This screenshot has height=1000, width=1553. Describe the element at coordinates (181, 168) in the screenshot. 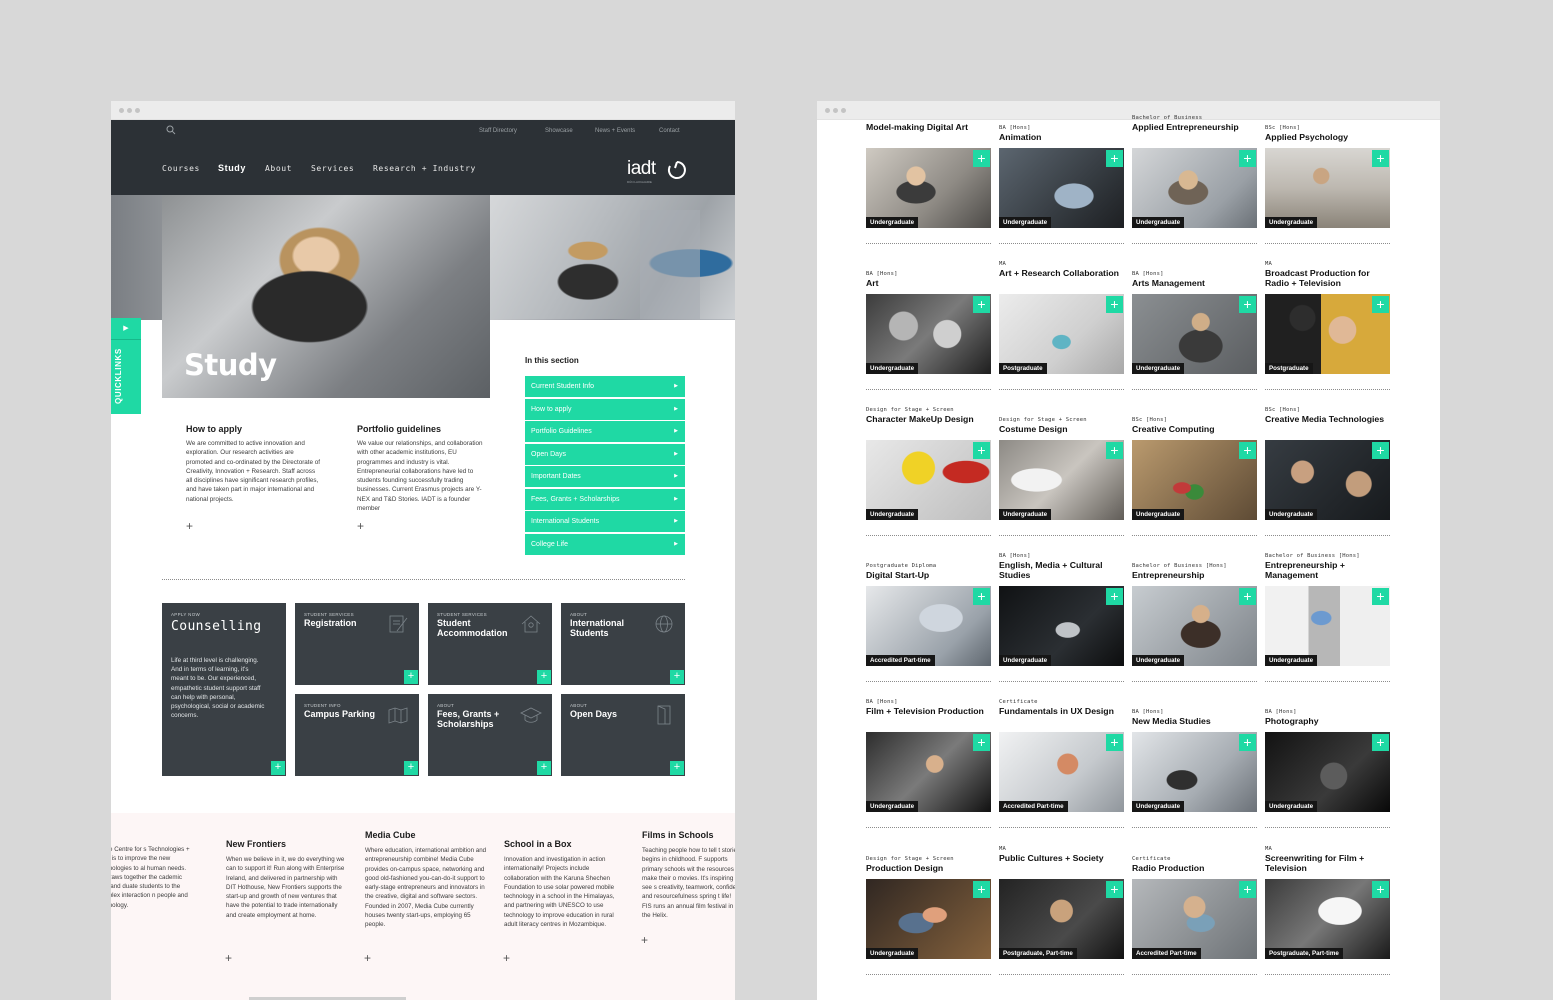

I see `nav-courses: Courses` at that location.